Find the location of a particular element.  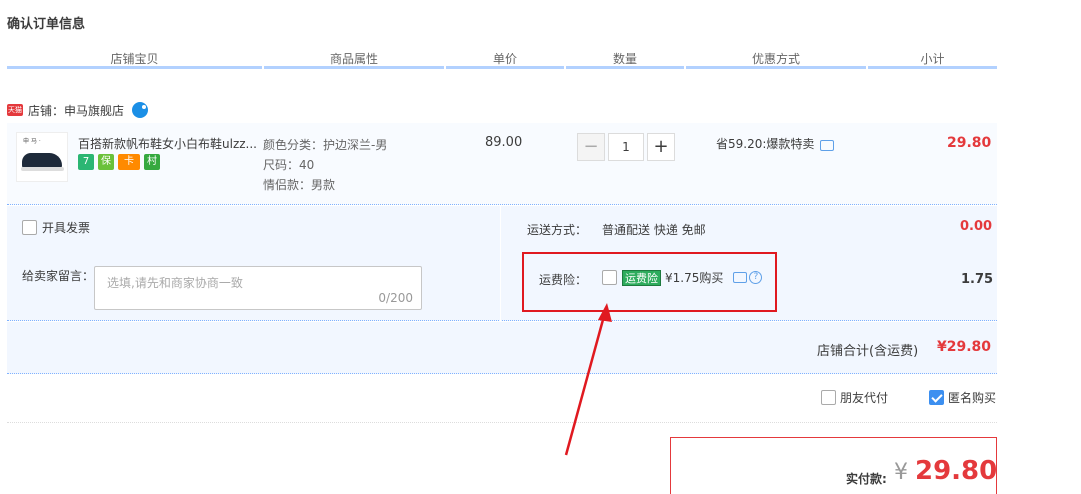

friend-pay-label: 朋友代付 is located at coordinates (864, 398).